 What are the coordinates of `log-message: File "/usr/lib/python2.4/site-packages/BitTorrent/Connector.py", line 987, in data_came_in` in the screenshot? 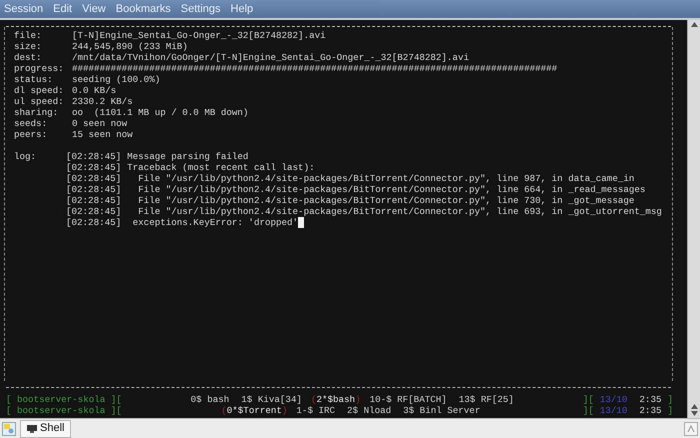 It's located at (385, 178).